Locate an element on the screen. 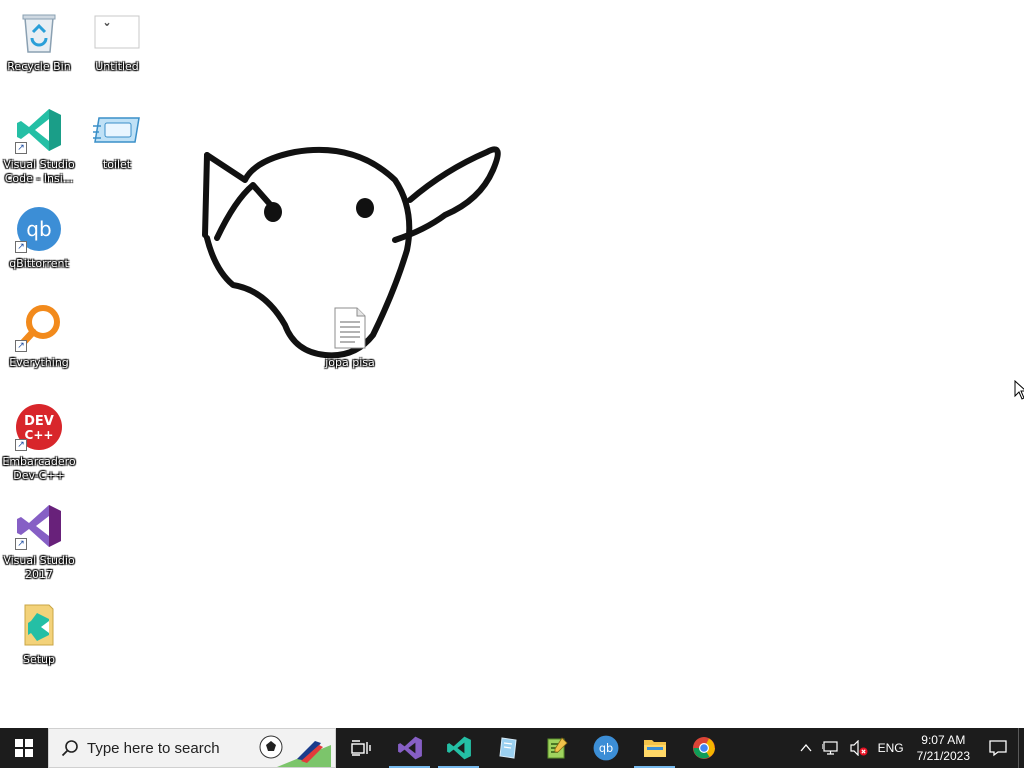 The image size is (1024, 768). taskbar-disk-tool is located at coordinates (507, 748).